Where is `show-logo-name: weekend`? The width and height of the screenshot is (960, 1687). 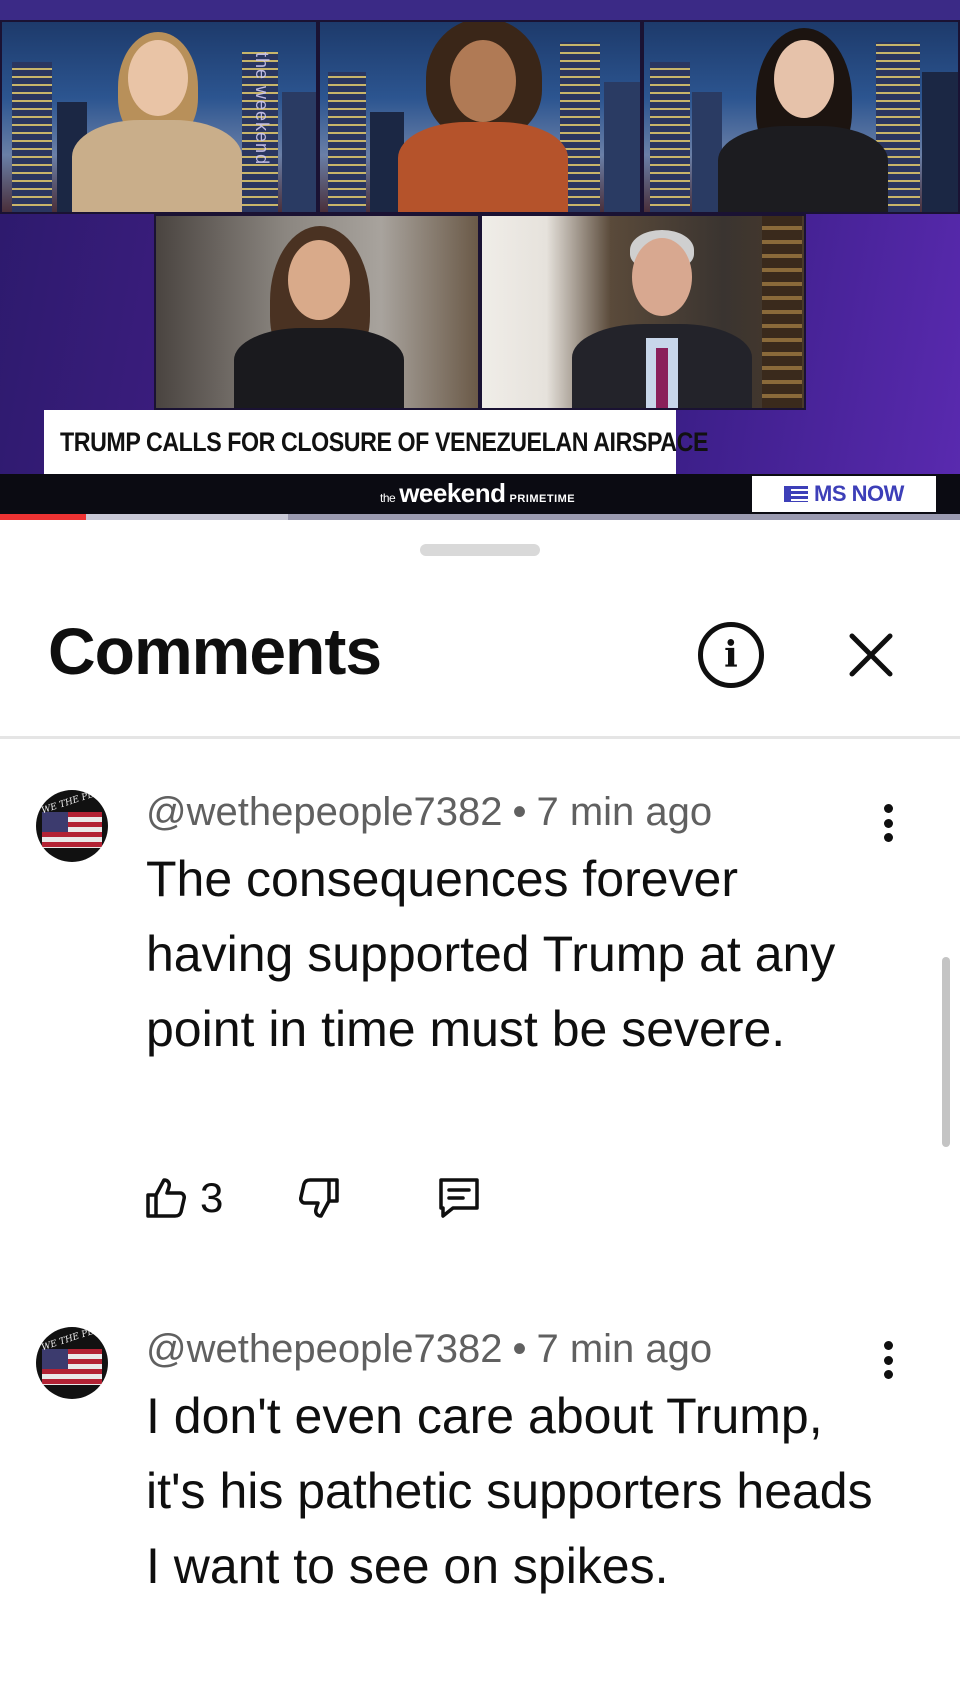
show-logo-name: weekend is located at coordinates (452, 493).